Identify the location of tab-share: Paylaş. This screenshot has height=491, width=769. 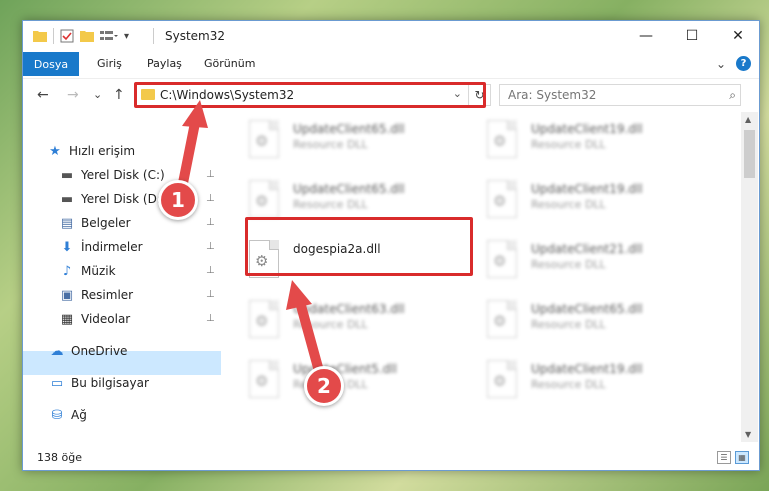
(164, 63).